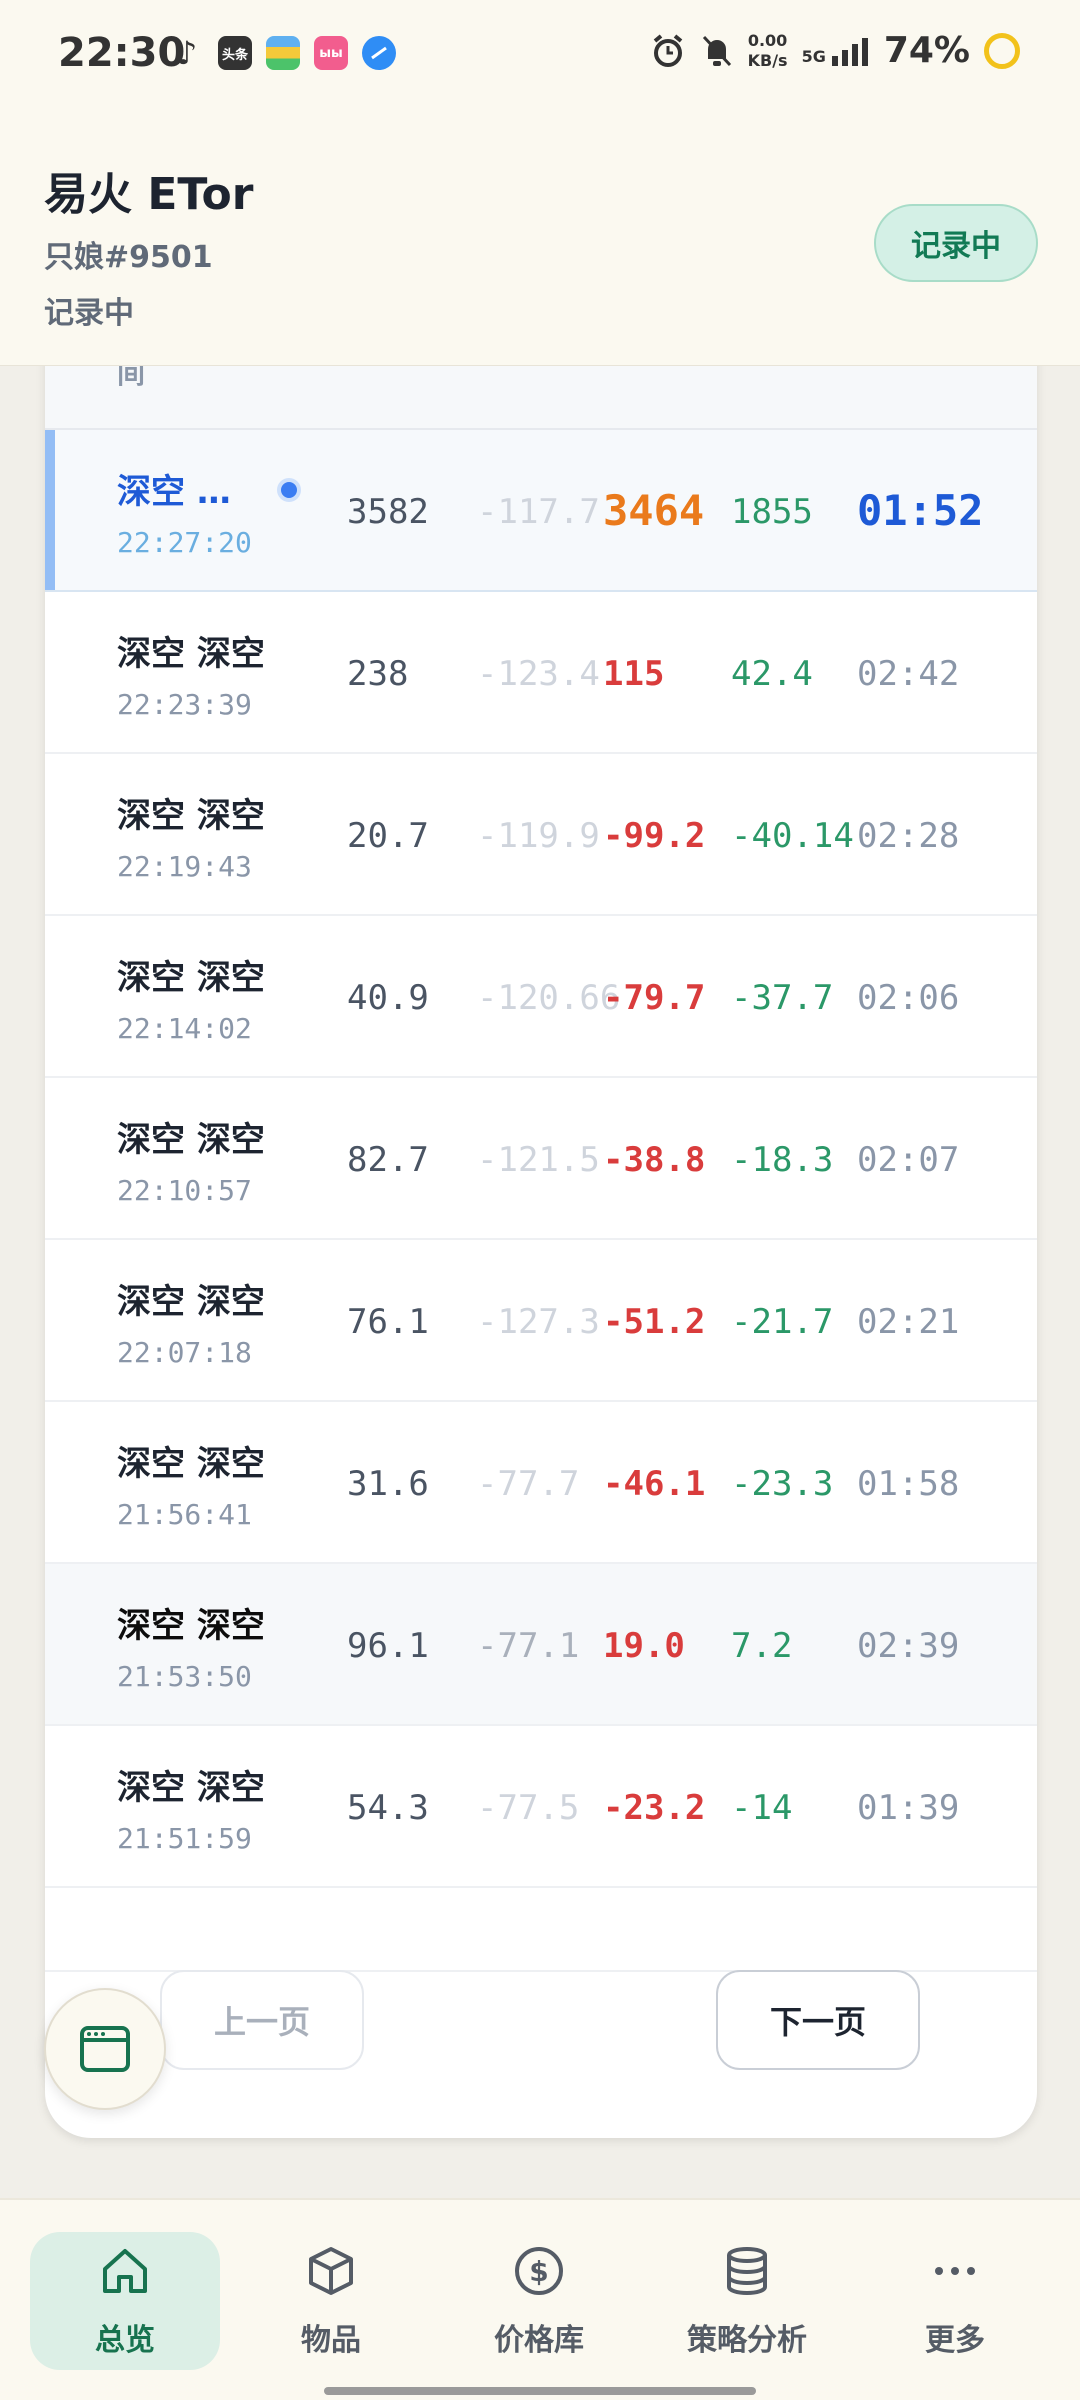 The height and width of the screenshot is (2400, 1080). I want to click on table-row: 深空 深空 22:19:43 20.7 -119.9 -99.2 -40.14 02:28, so click(541, 835).